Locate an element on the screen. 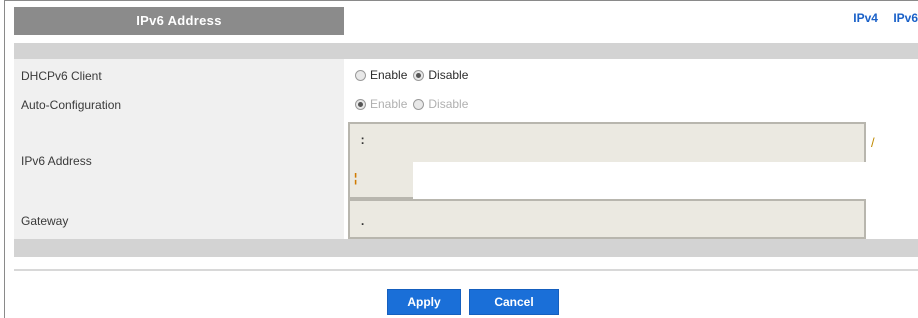  dhcp-client-radio-group: Enable Disable is located at coordinates (414, 75).